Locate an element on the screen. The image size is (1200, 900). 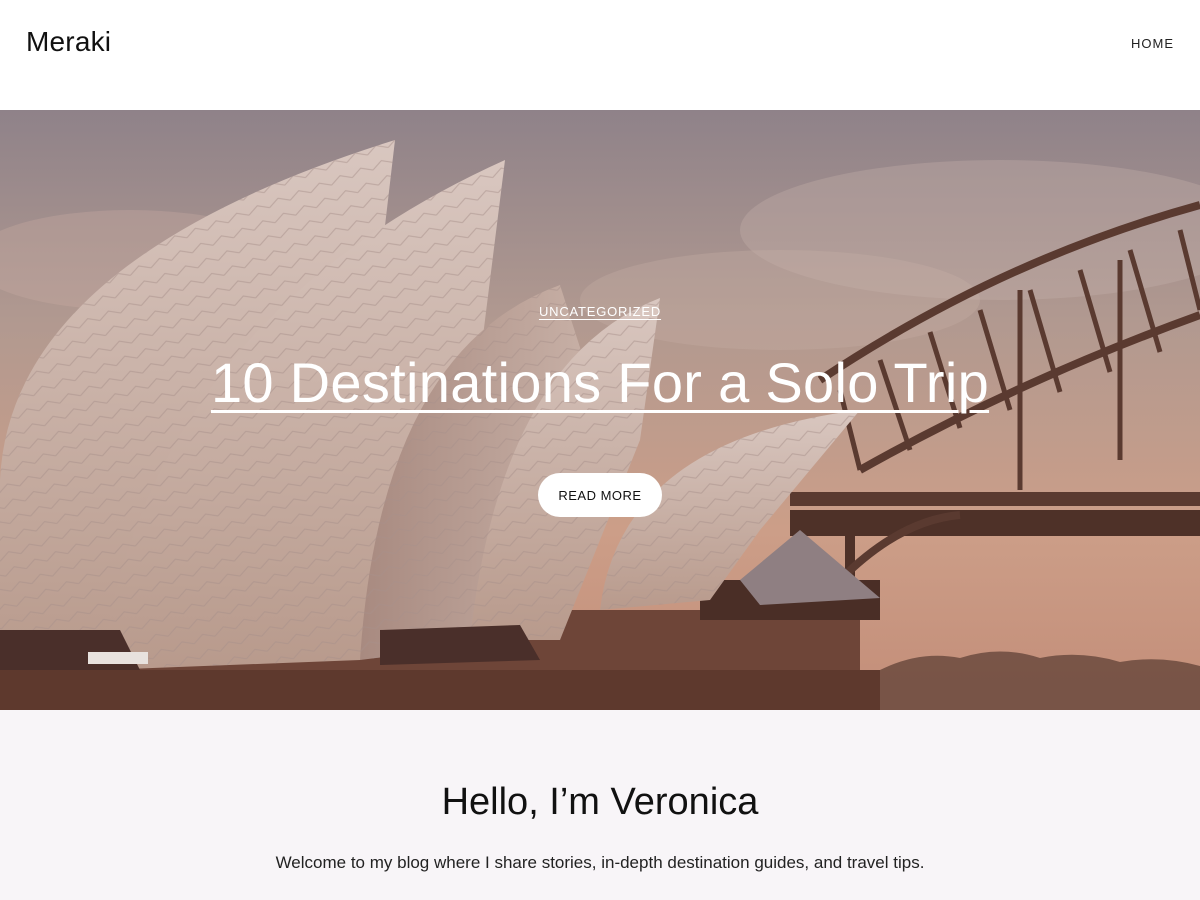
site-header: Meraki HOME is located at coordinates (600, 55).